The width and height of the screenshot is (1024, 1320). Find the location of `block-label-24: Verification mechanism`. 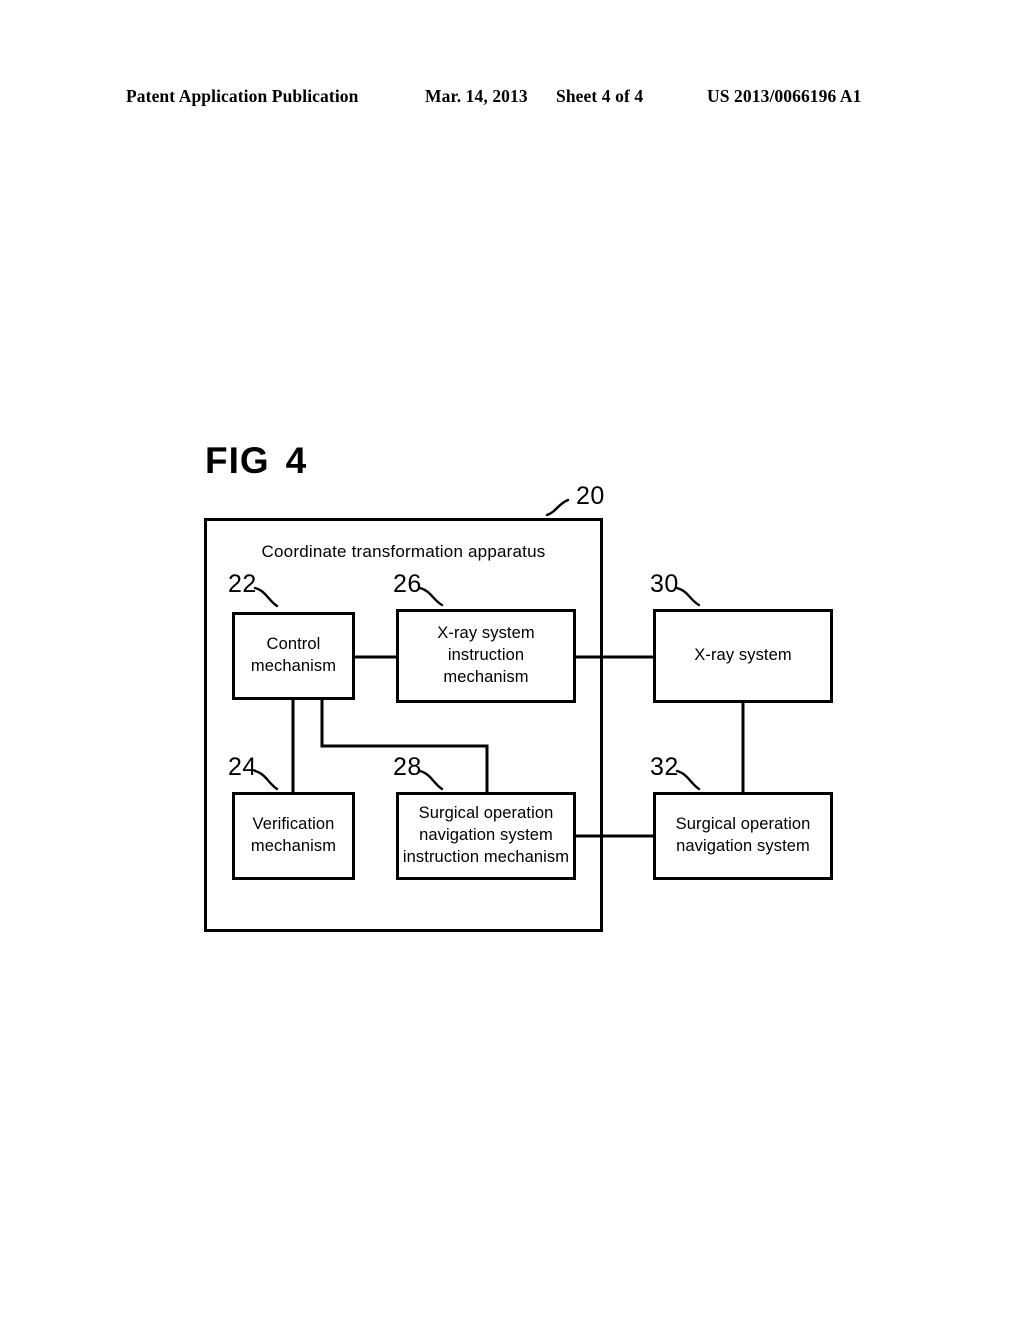

block-label-24: Verification mechanism is located at coordinates (293, 835).